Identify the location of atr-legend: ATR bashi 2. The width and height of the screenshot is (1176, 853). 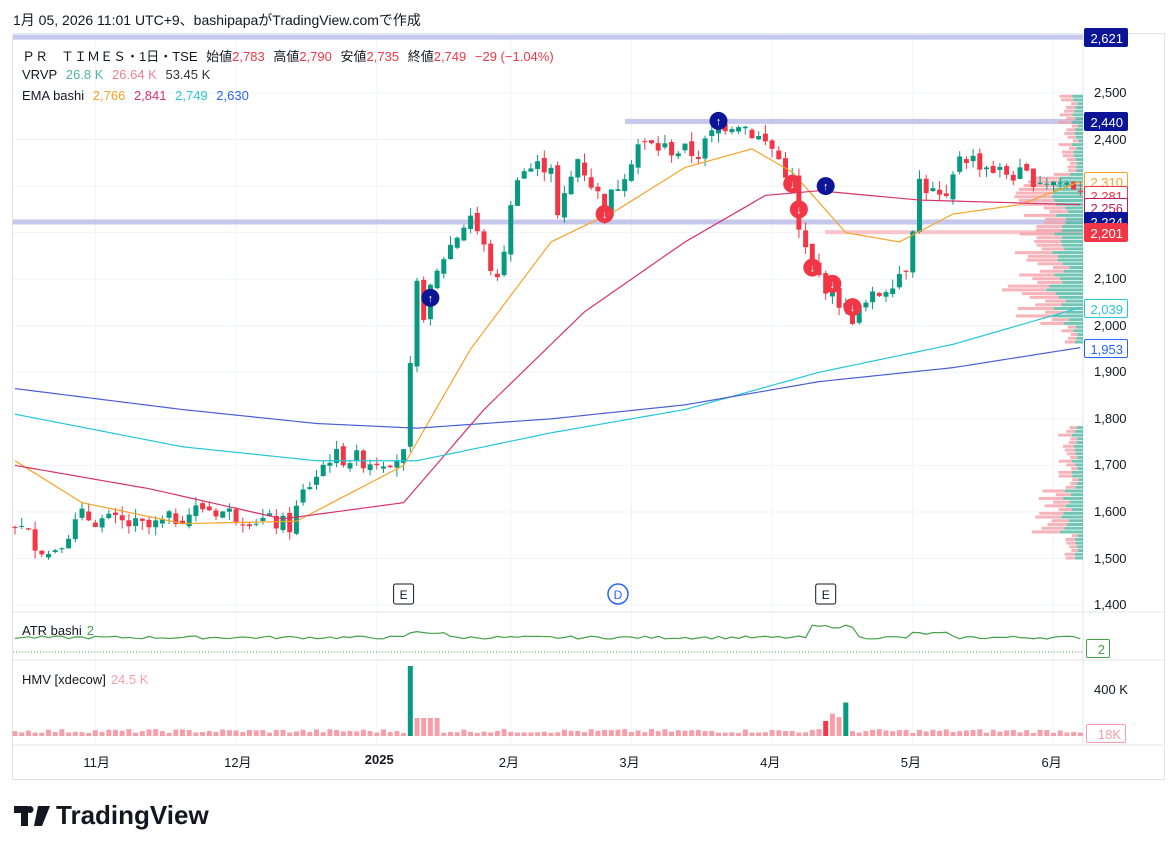
(60, 630).